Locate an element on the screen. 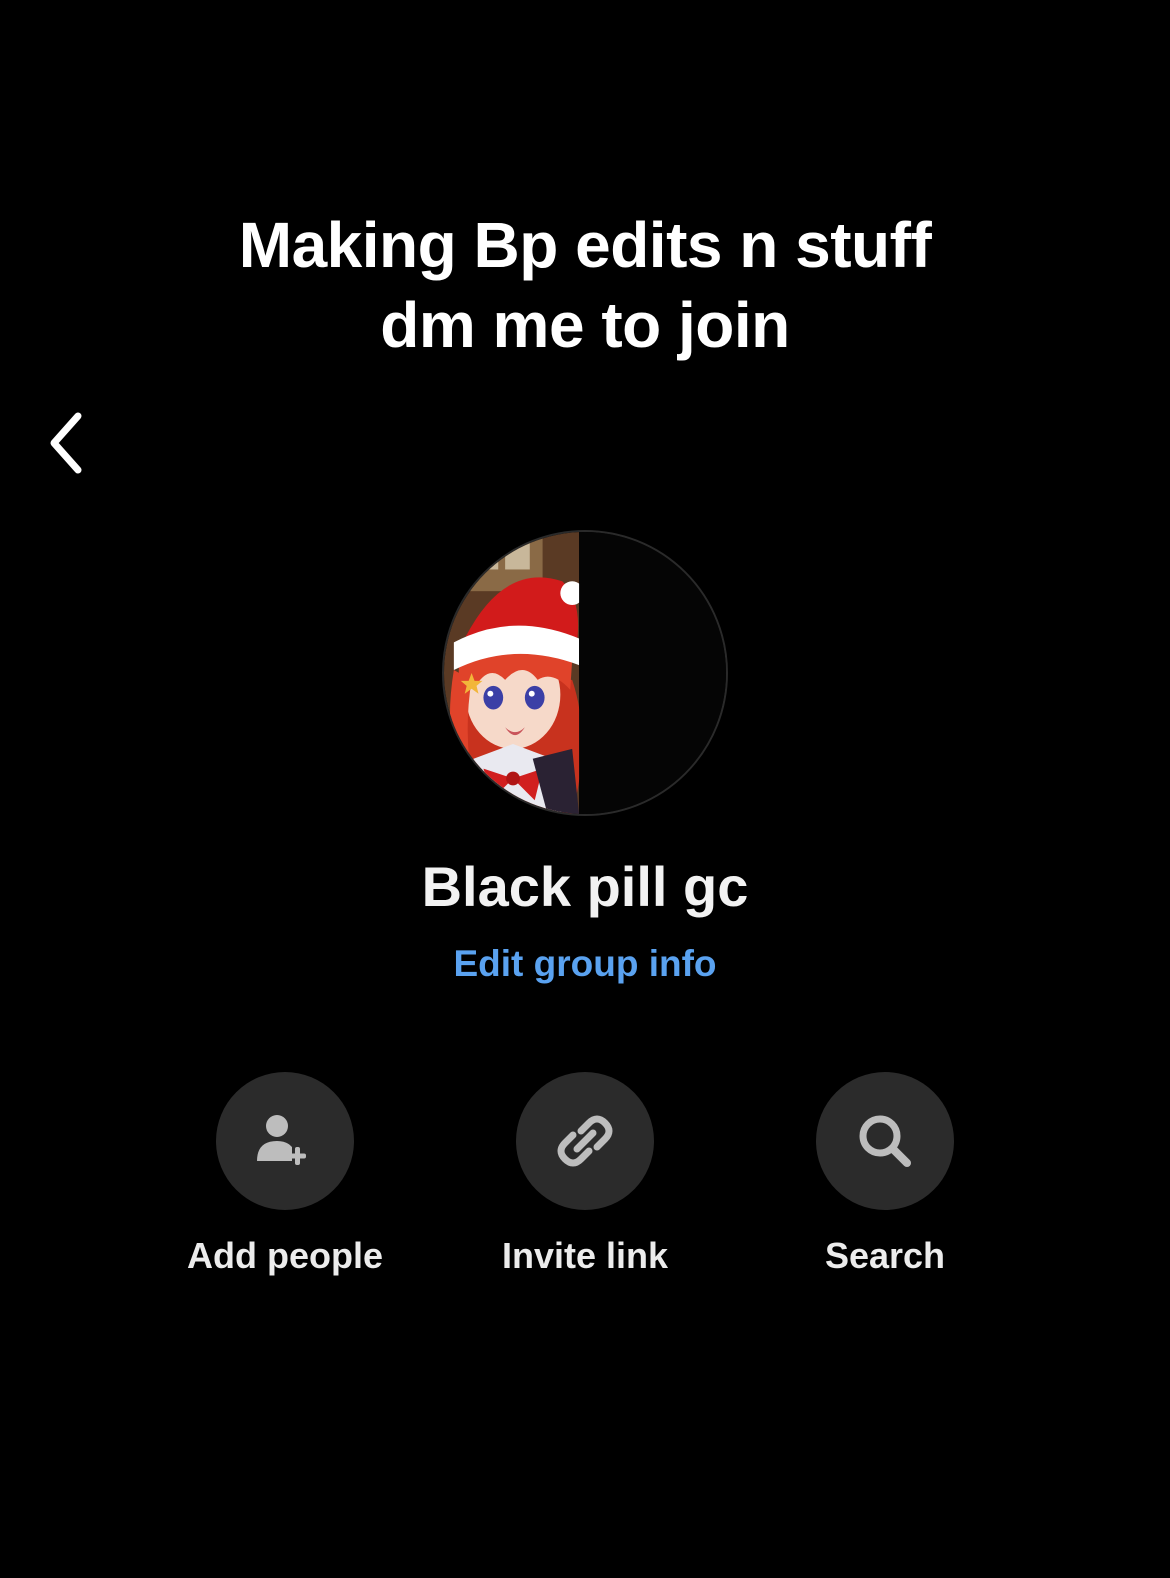 Image resolution: width=1170 pixels, height=1578 pixels. search-circle is located at coordinates (885, 1141).